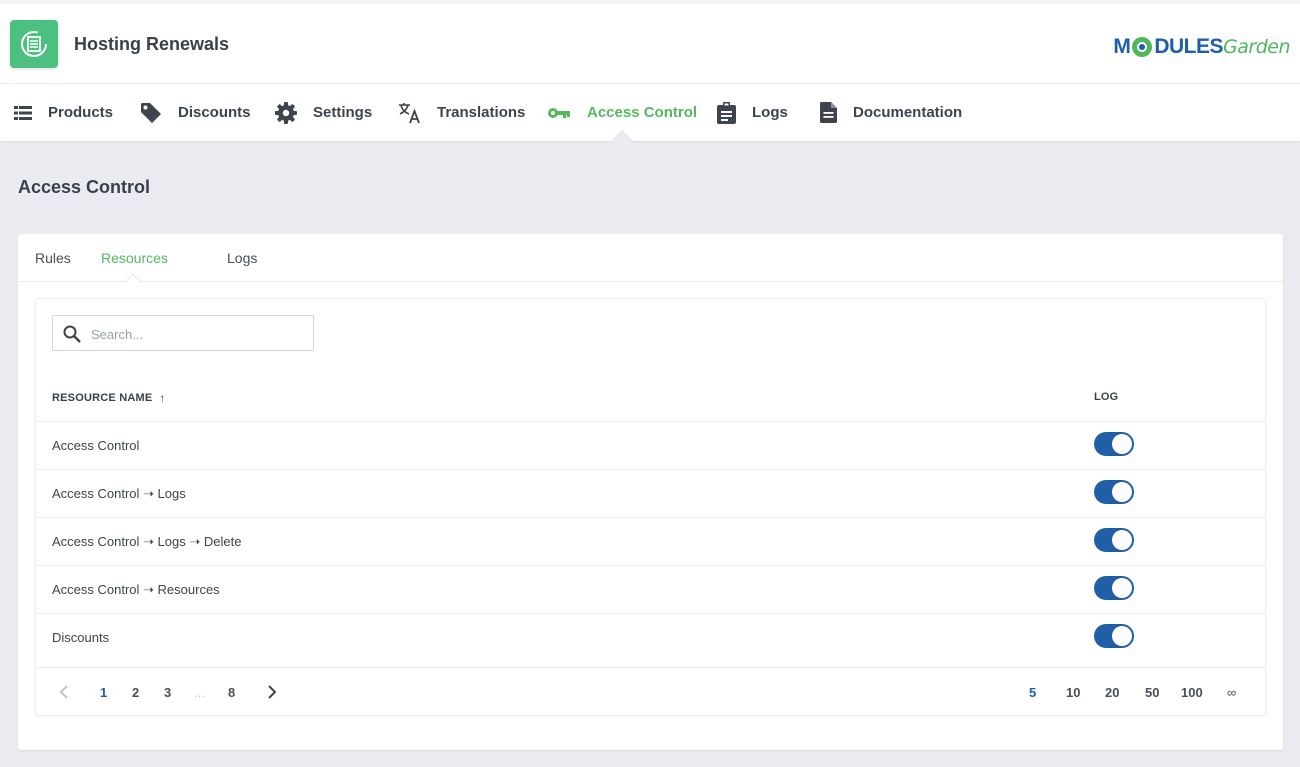  Describe the element at coordinates (81, 637) in the screenshot. I see `resource-name: Discounts` at that location.